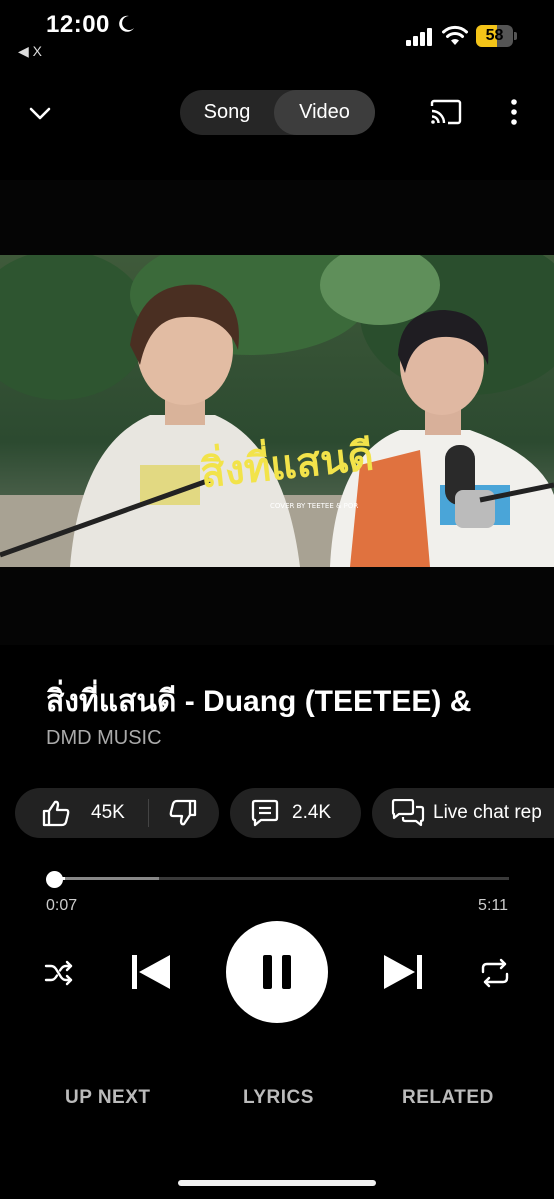  I want to click on pause-button, so click(277, 972).